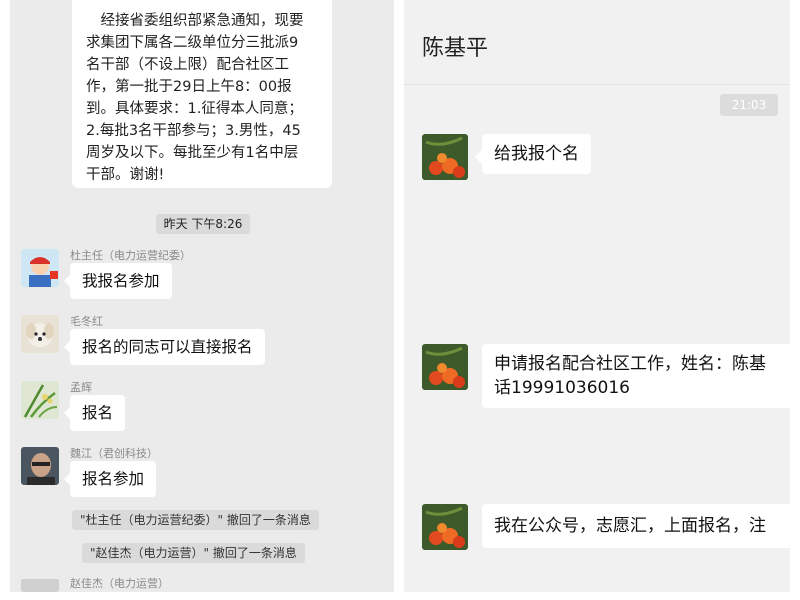 This screenshot has height=600, width=800. Describe the element at coordinates (202, 475) in the screenshot. I see `chat-message: 魏江（君创科技） 报名参加` at that location.